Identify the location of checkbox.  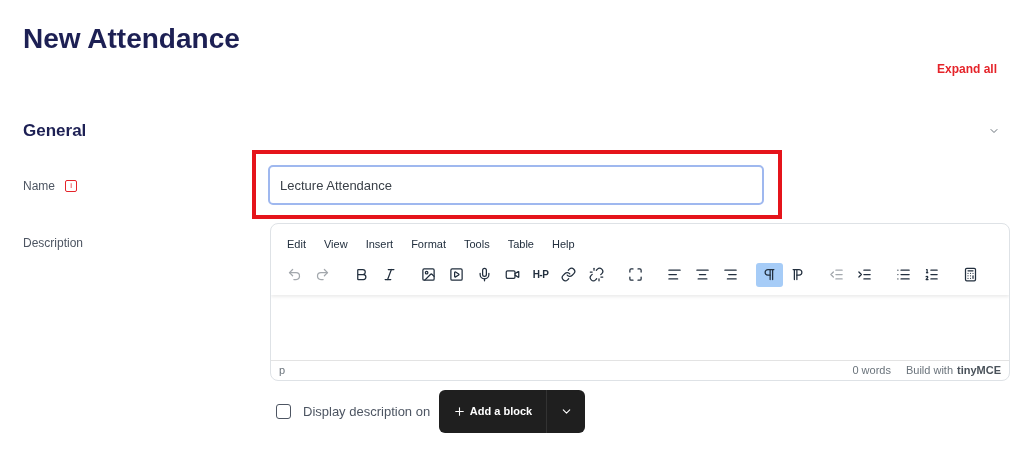
(283, 412).